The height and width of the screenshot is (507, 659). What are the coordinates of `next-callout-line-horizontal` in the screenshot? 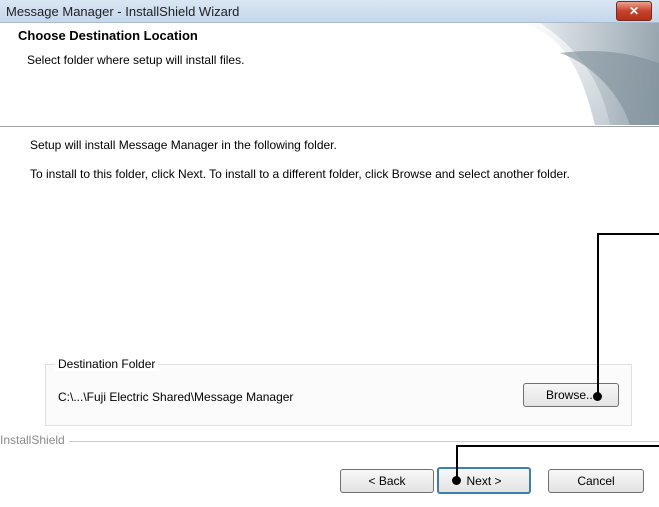 It's located at (557, 446).